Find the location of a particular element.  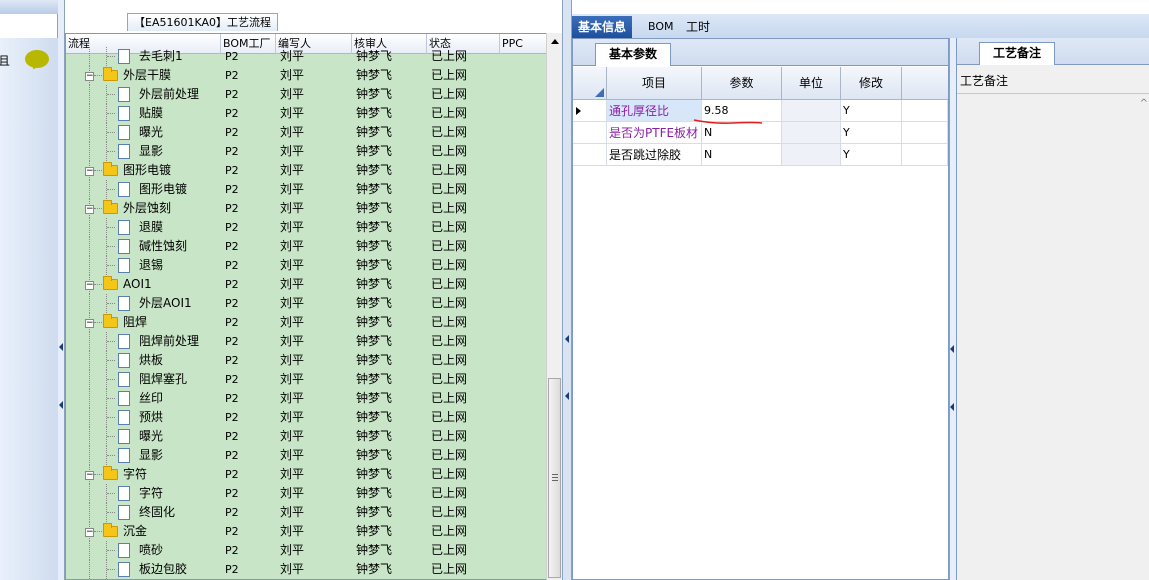

param-value-cell: N is located at coordinates (742, 155).